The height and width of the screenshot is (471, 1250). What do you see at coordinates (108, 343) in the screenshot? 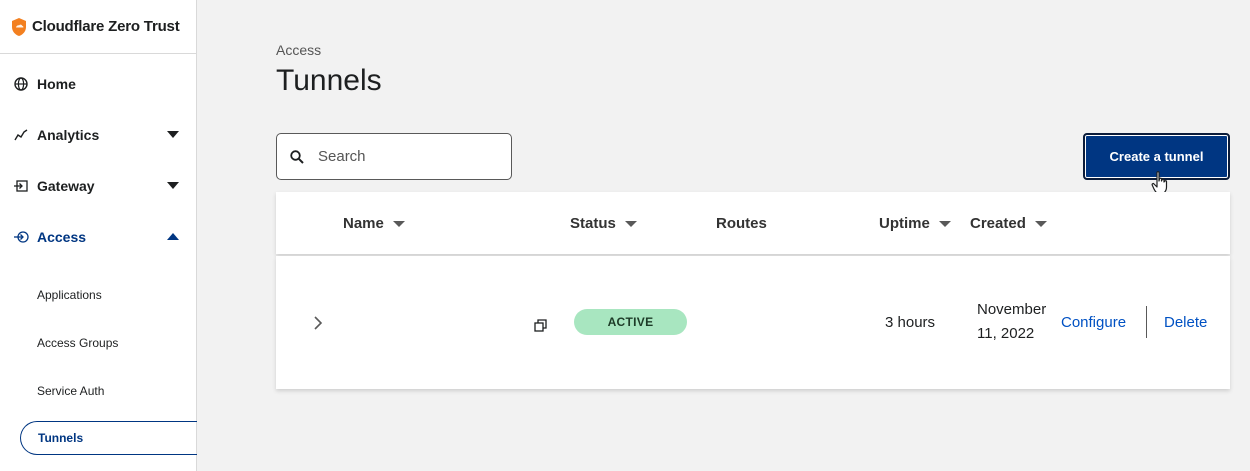
I see `sidebar-subitem-access-groups: Access Groups` at bounding box center [108, 343].